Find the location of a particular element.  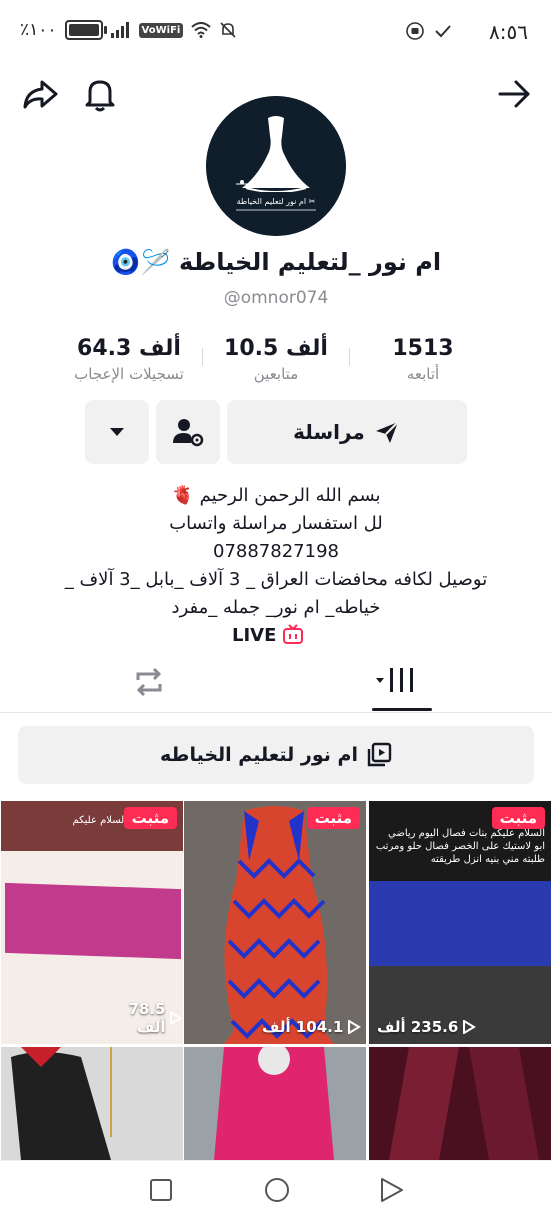

status-left: ٪١٠٠ VoWiFi is located at coordinates (128, 30).